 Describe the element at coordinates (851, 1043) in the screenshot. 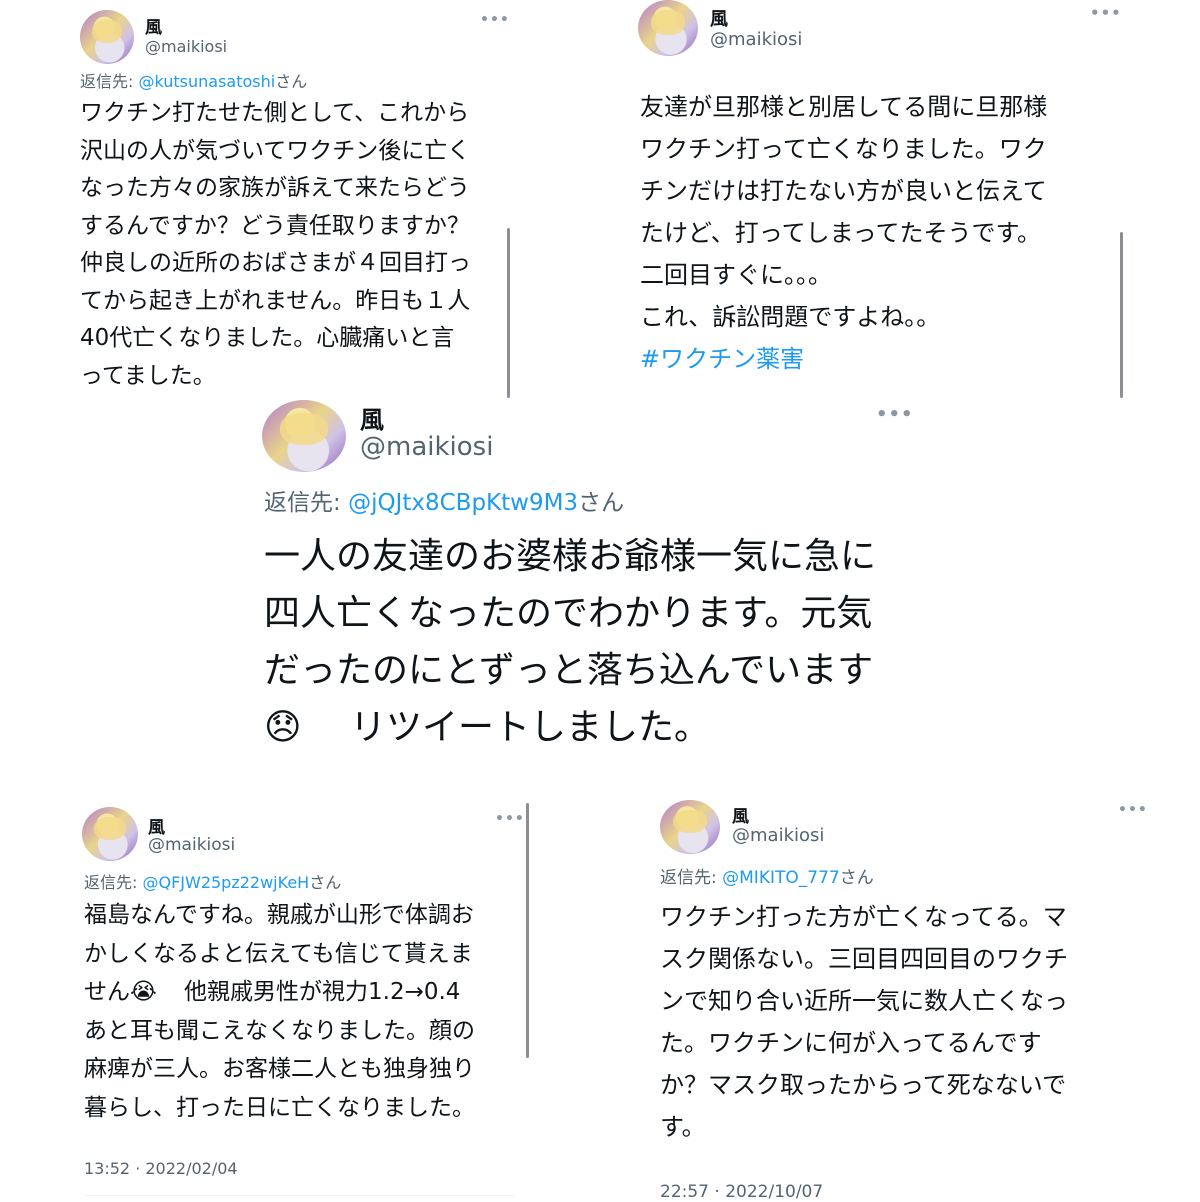

I see `tweet-text-line: た。ワクチンに何が入ってるんです` at that location.